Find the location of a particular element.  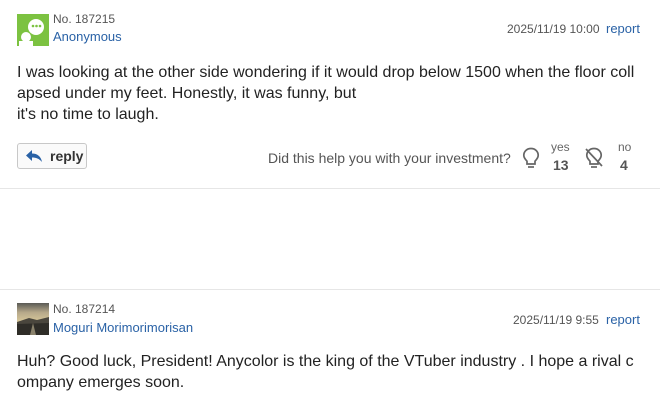

crossed-lightbulb-icon is located at coordinates (594, 157).